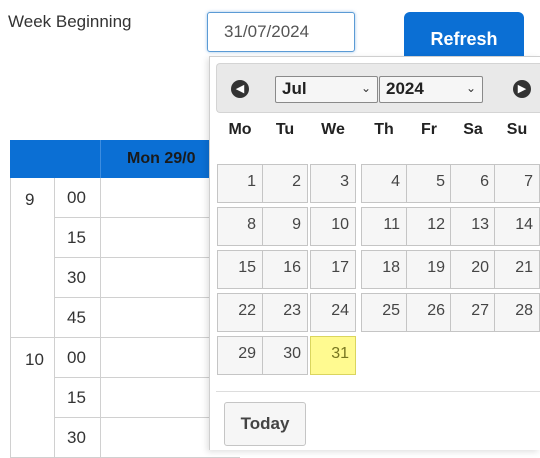  I want to click on day-cell: 27, so click(473, 312).